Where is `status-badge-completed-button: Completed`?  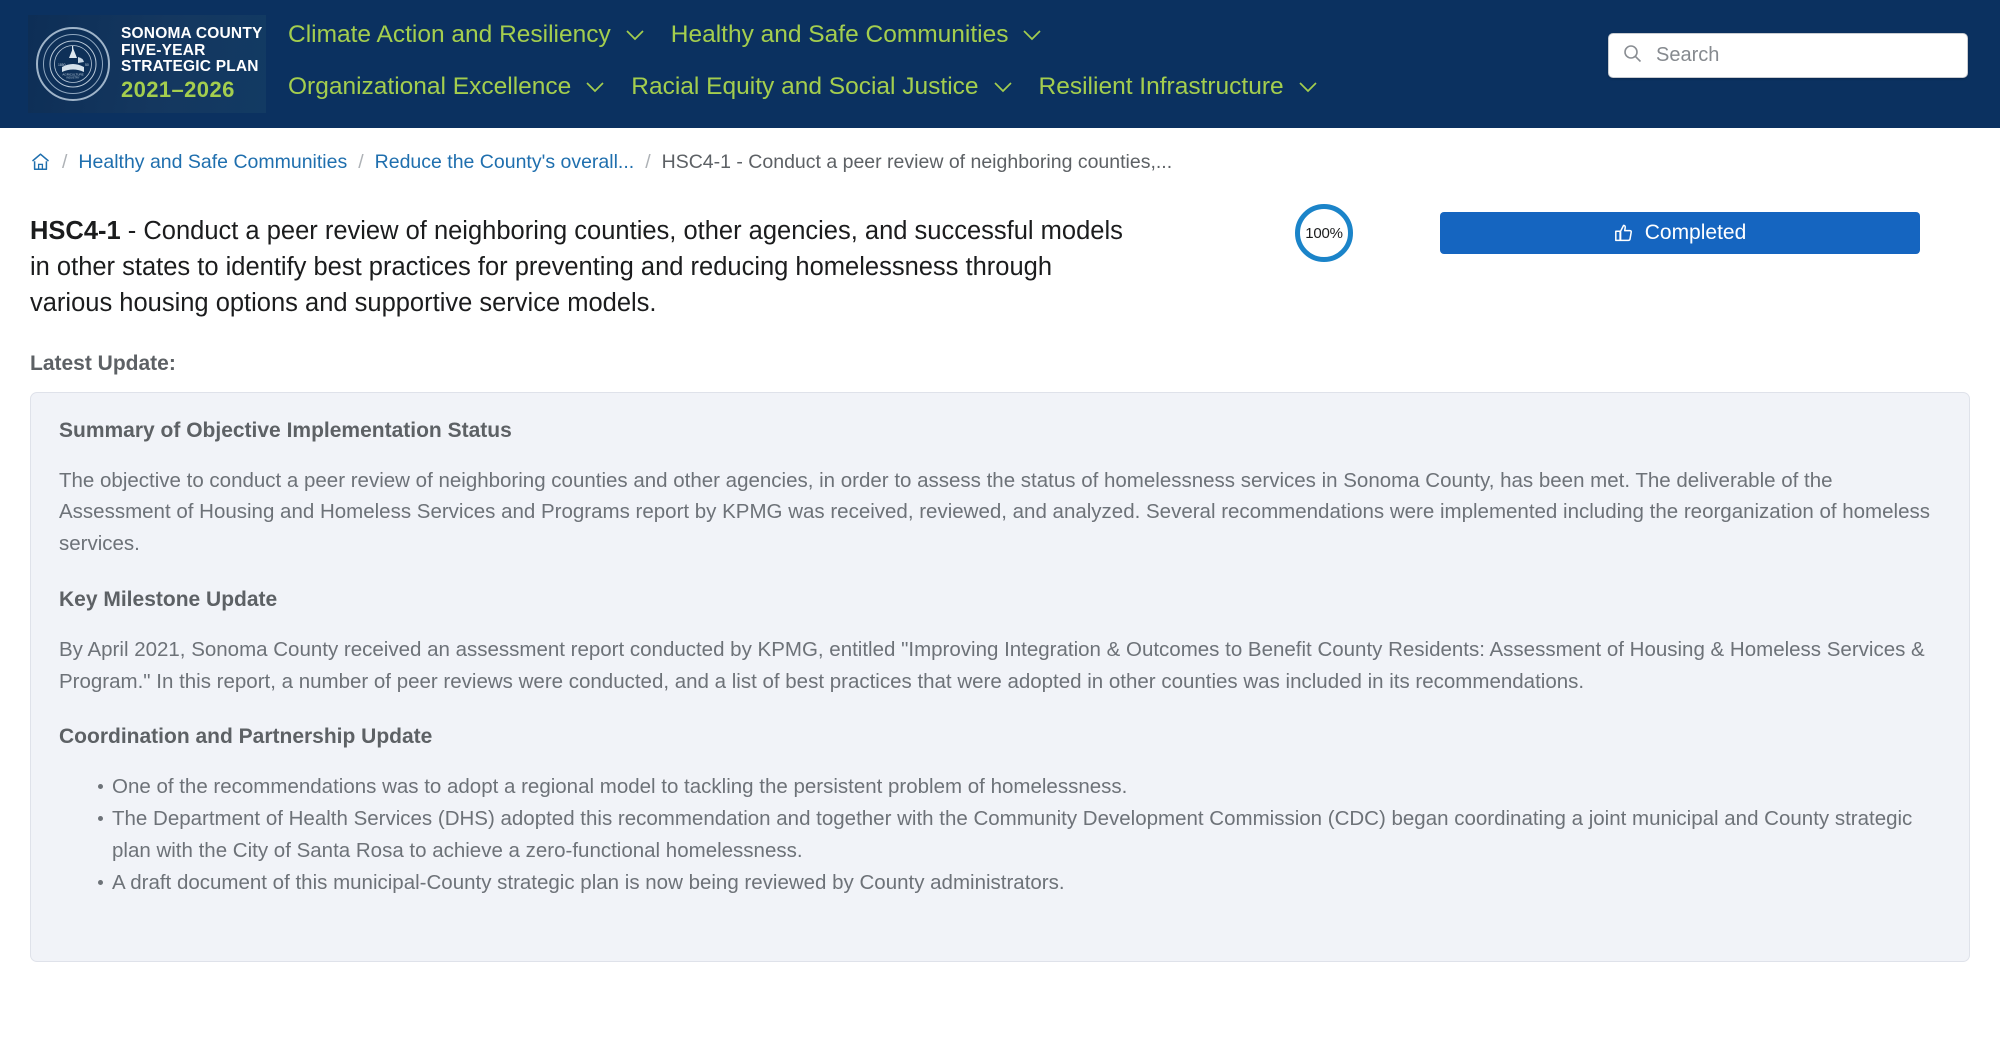
status-badge-completed-button: Completed is located at coordinates (1680, 233).